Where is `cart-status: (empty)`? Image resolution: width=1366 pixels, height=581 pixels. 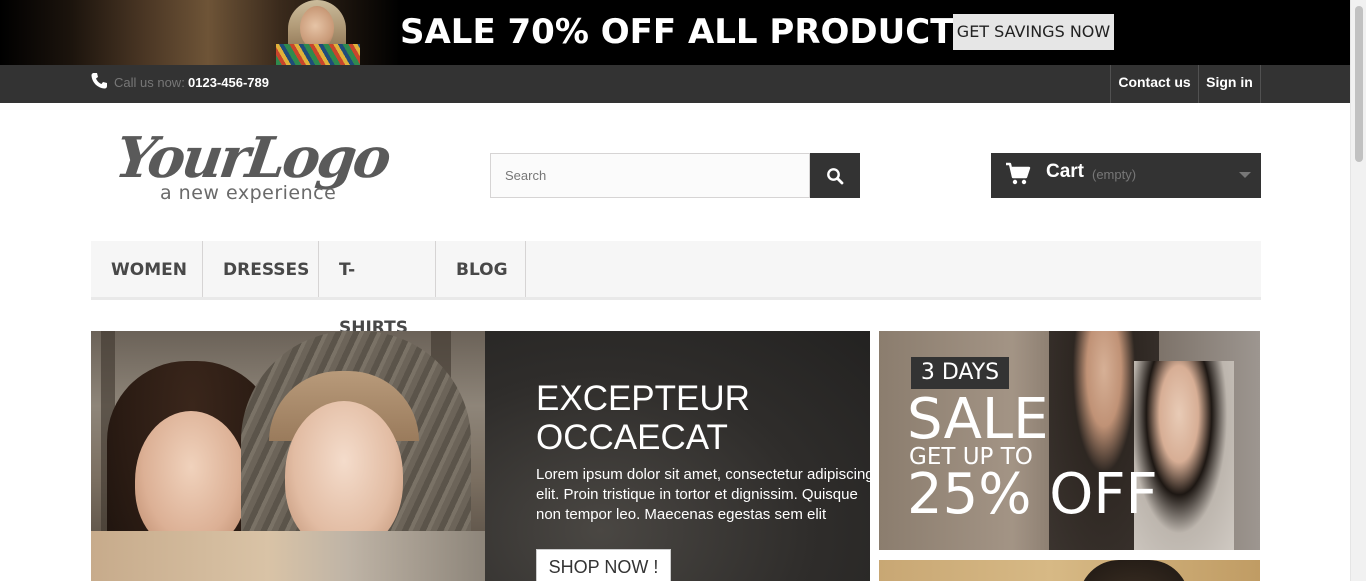 cart-status: (empty) is located at coordinates (1114, 174).